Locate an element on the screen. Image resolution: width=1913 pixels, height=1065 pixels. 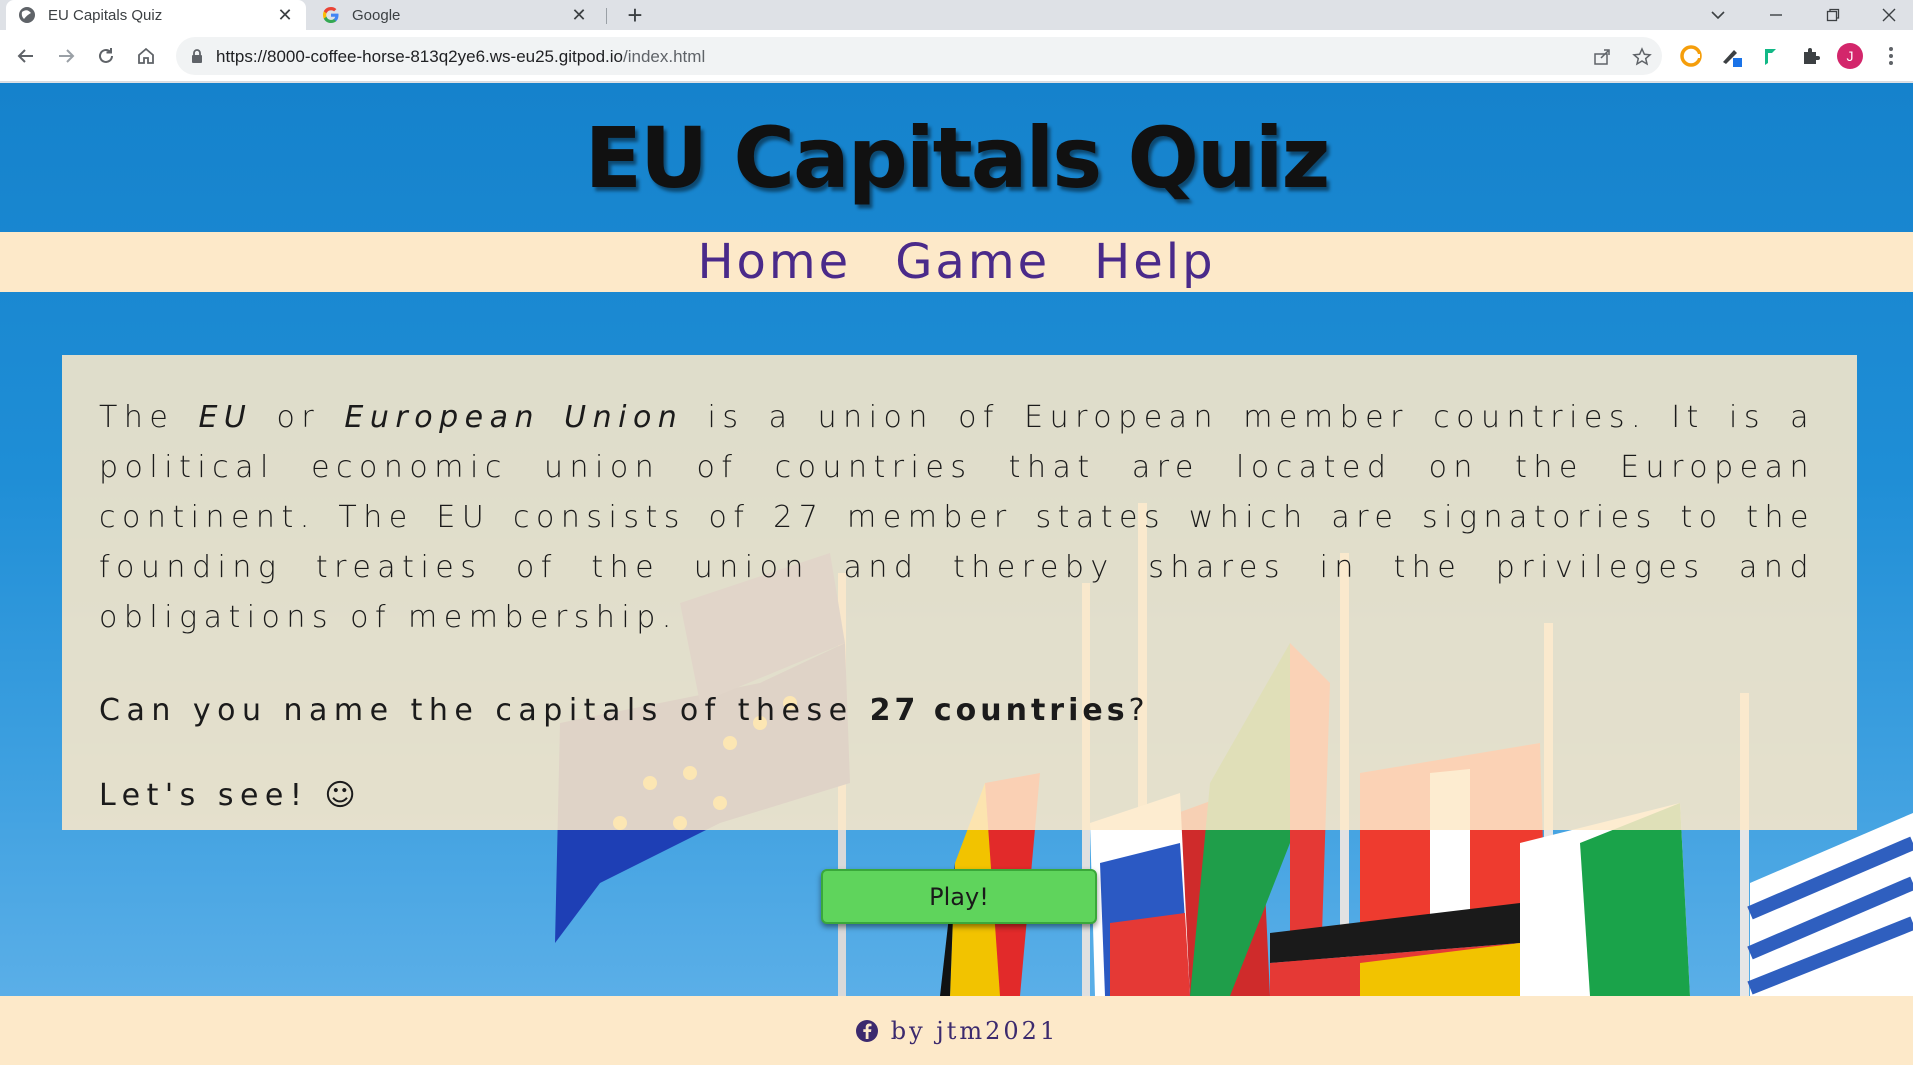
back-arrow-icon is located at coordinates (26, 56).